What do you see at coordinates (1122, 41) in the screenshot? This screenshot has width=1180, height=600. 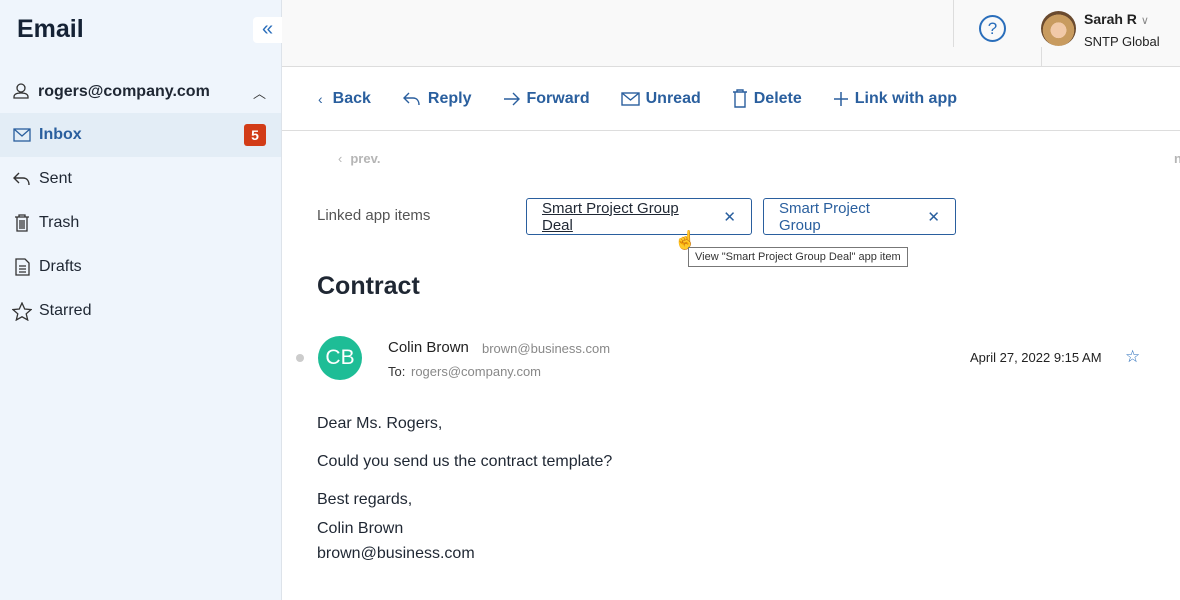 I see `user-org: SNTP Global` at bounding box center [1122, 41].